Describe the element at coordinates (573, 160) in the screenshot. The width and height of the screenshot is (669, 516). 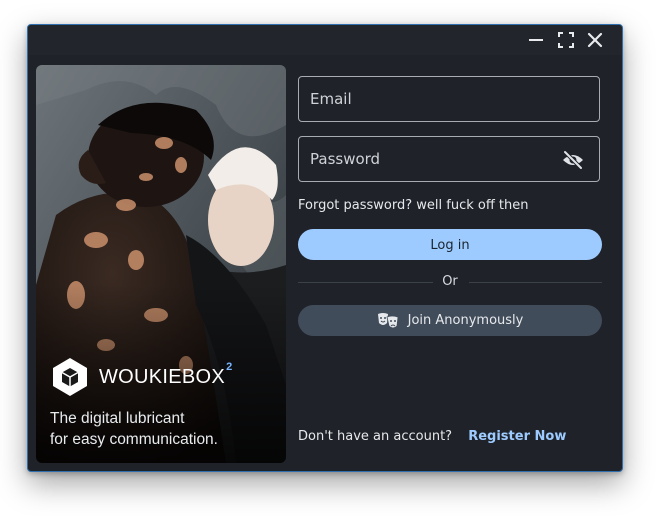
I see `eye-off-icon` at that location.